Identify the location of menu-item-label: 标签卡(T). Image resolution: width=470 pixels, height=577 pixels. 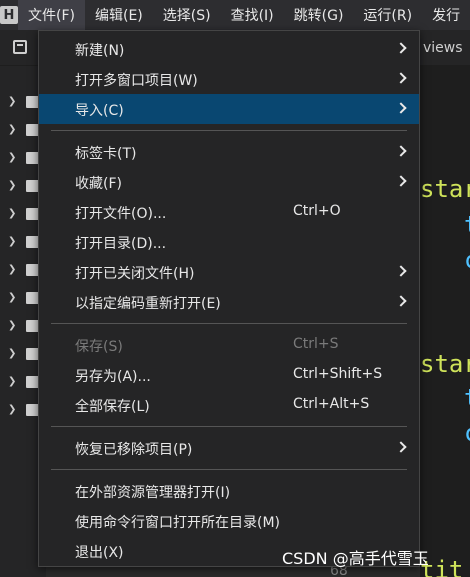
(106, 154).